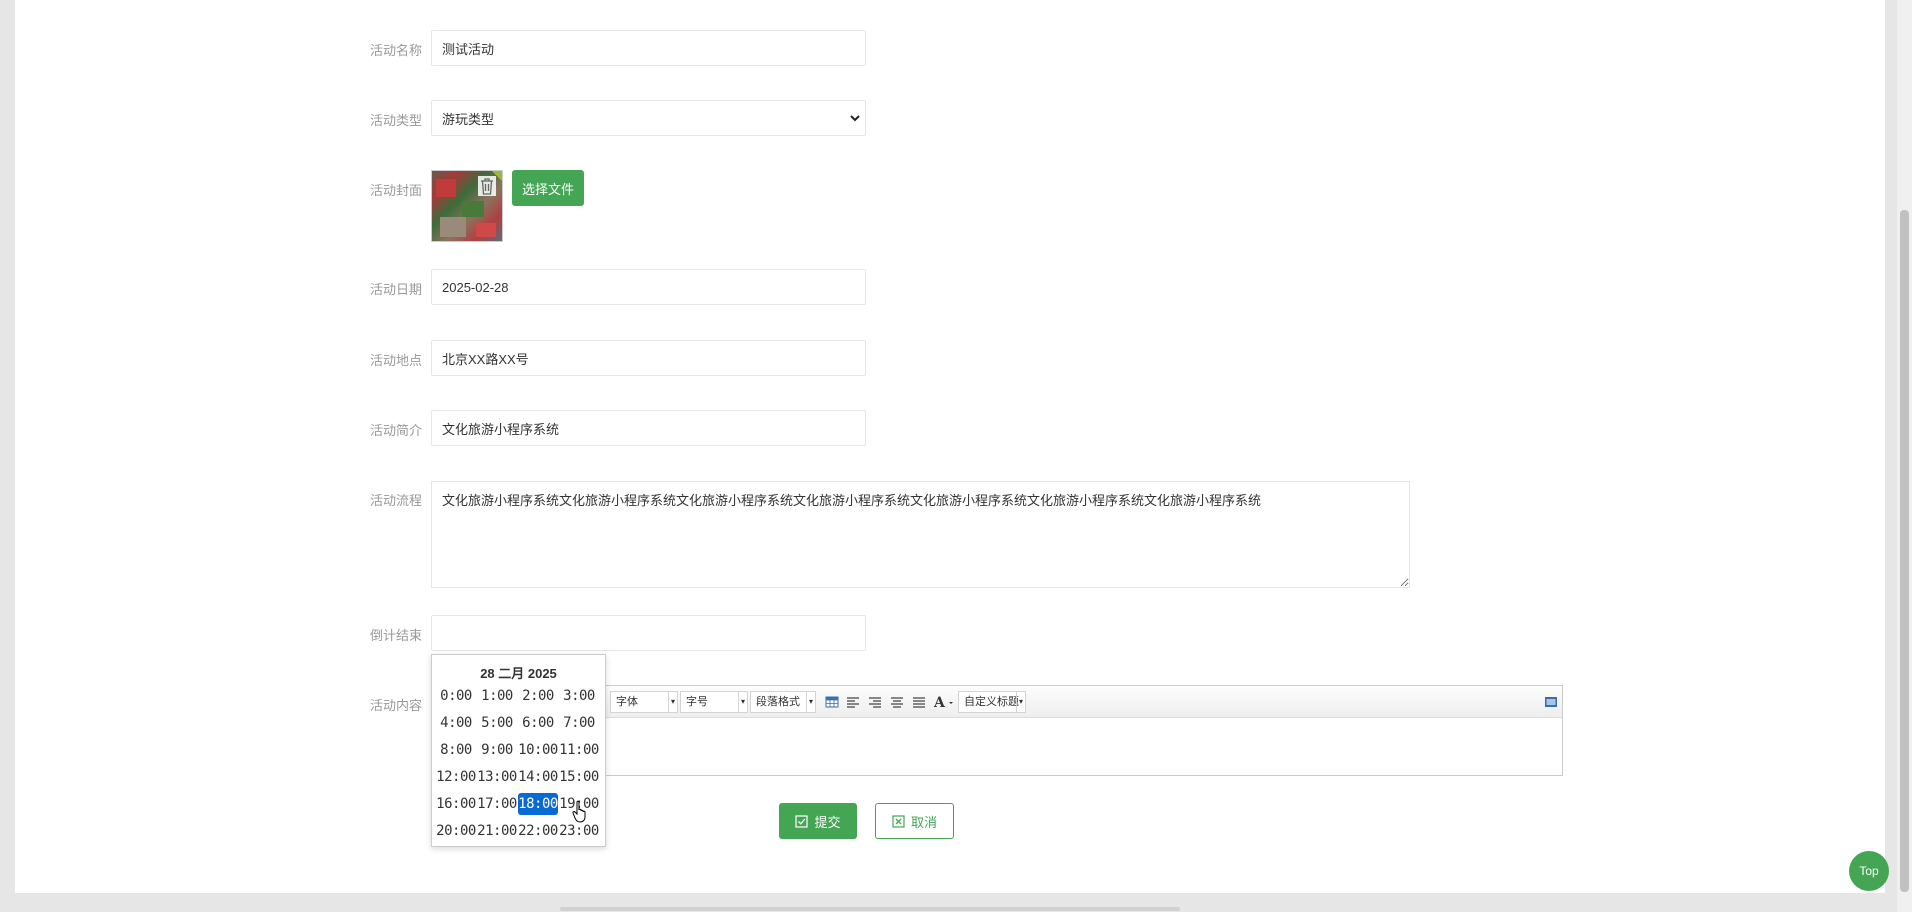 This screenshot has height=912, width=1912. Describe the element at coordinates (897, 702) in the screenshot. I see `align-center-icon` at that location.